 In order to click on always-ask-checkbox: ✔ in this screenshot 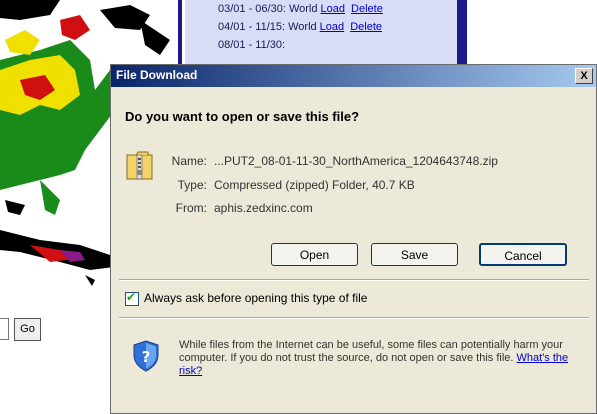, I will do `click(132, 298)`.